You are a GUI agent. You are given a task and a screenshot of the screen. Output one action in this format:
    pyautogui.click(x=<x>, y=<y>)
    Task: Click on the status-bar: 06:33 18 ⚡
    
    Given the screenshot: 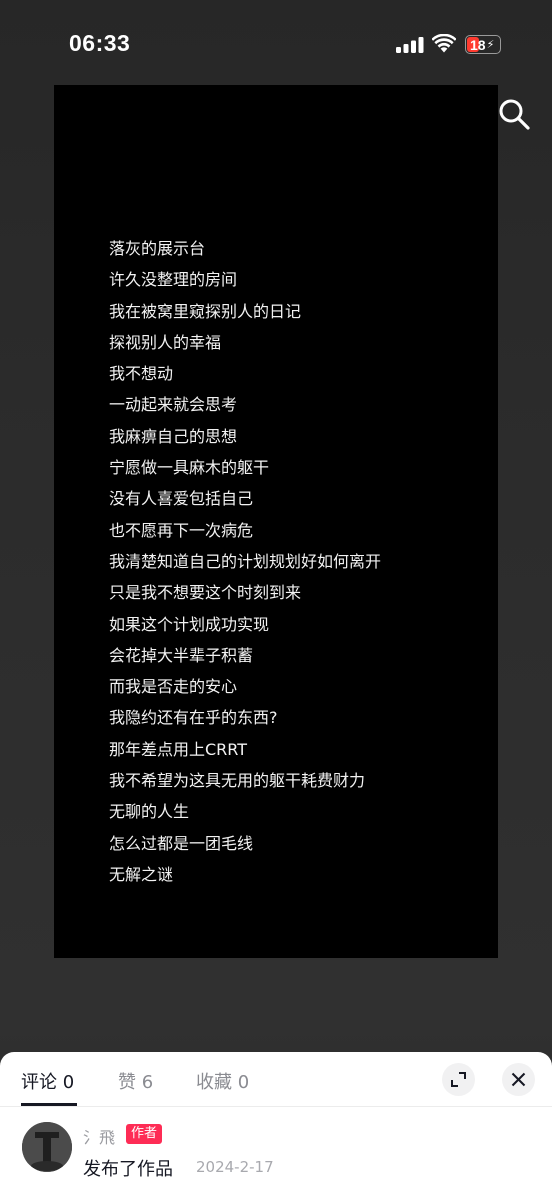 What is the action you would take?
    pyautogui.click(x=276, y=45)
    